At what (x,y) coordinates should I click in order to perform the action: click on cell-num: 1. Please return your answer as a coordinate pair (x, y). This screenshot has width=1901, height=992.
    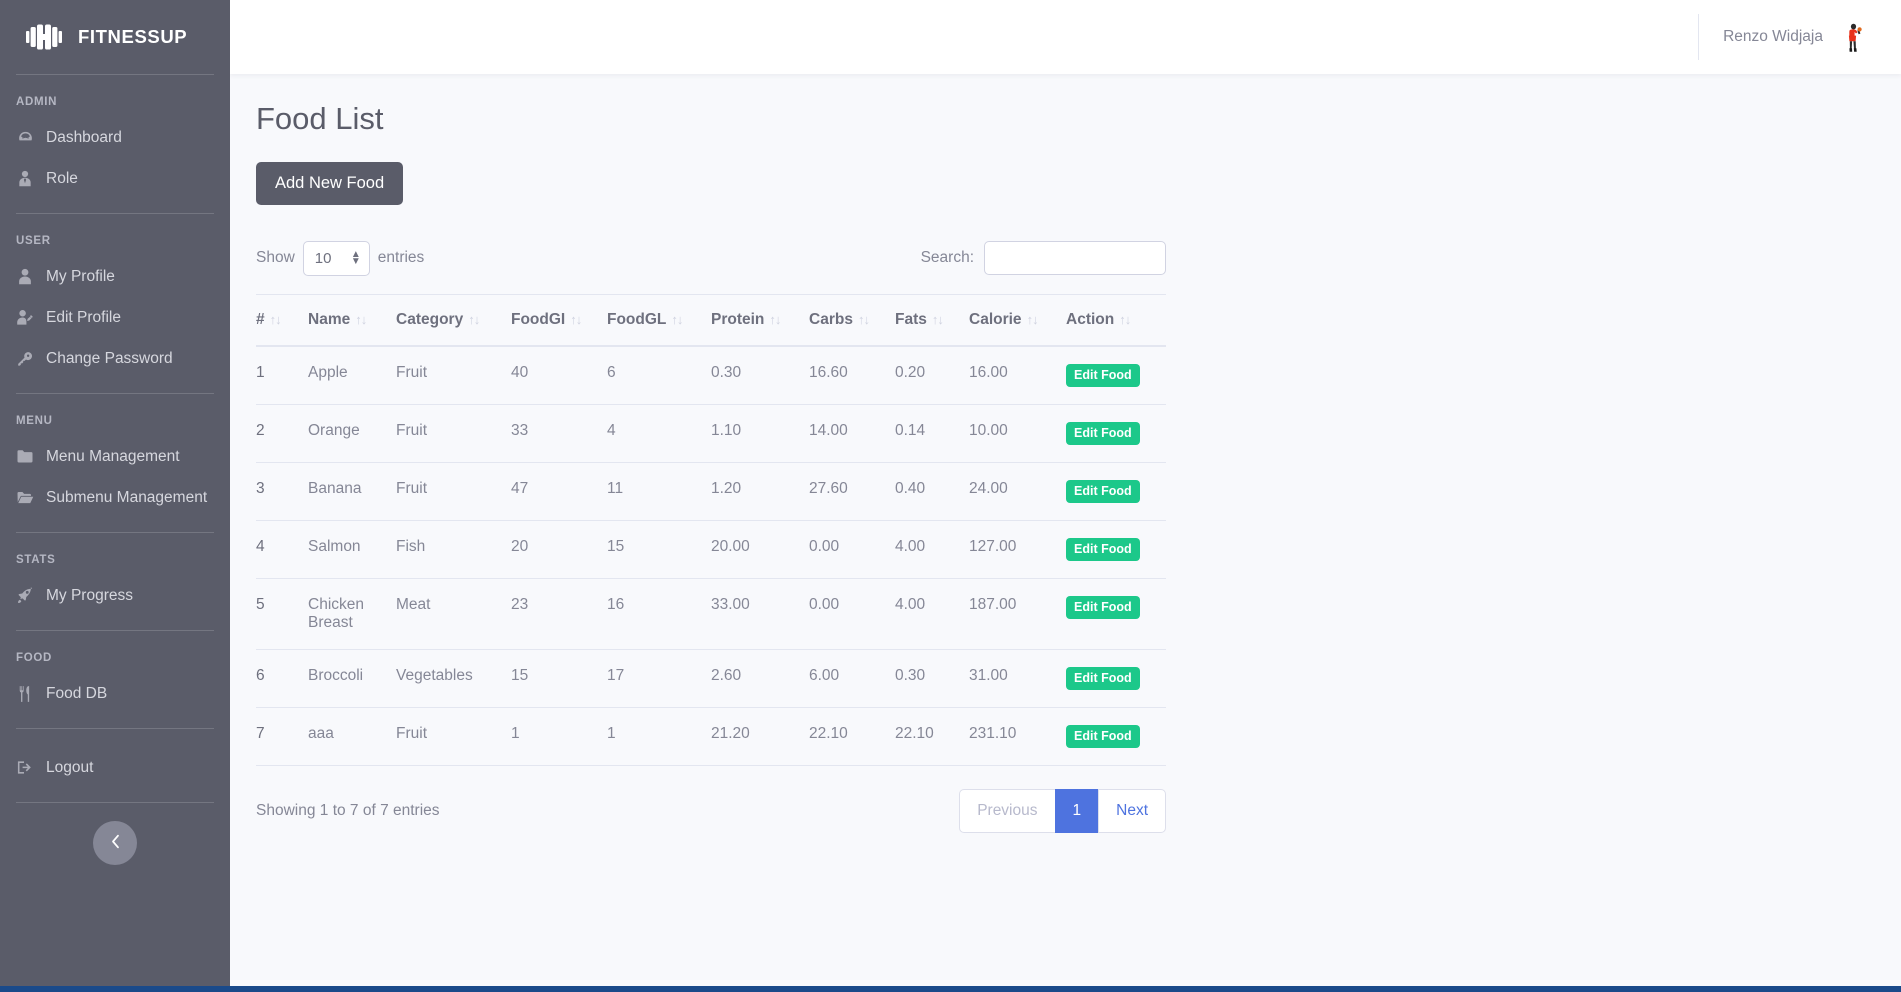
    Looking at the image, I should click on (282, 376).